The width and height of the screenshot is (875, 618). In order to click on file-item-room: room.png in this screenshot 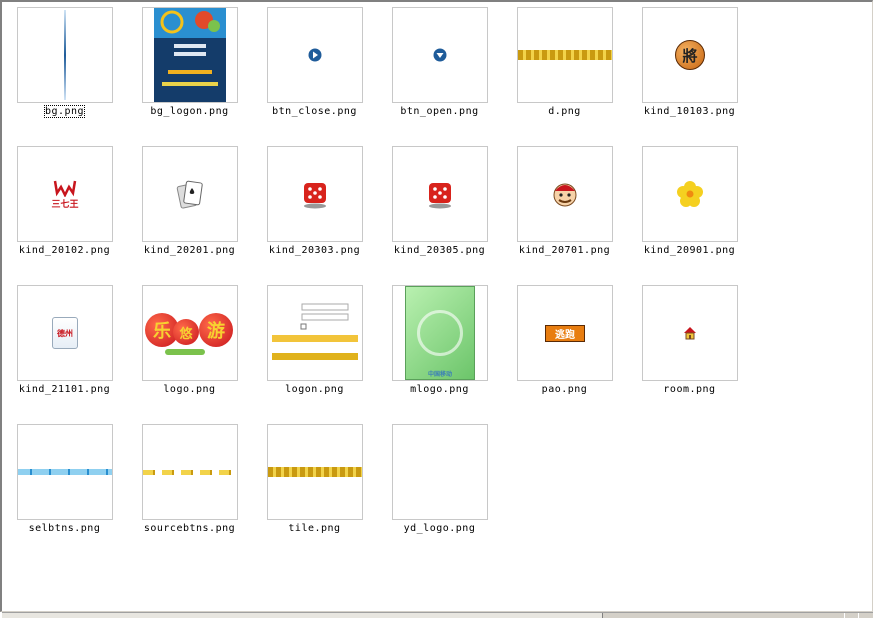, I will do `click(687, 347)`.